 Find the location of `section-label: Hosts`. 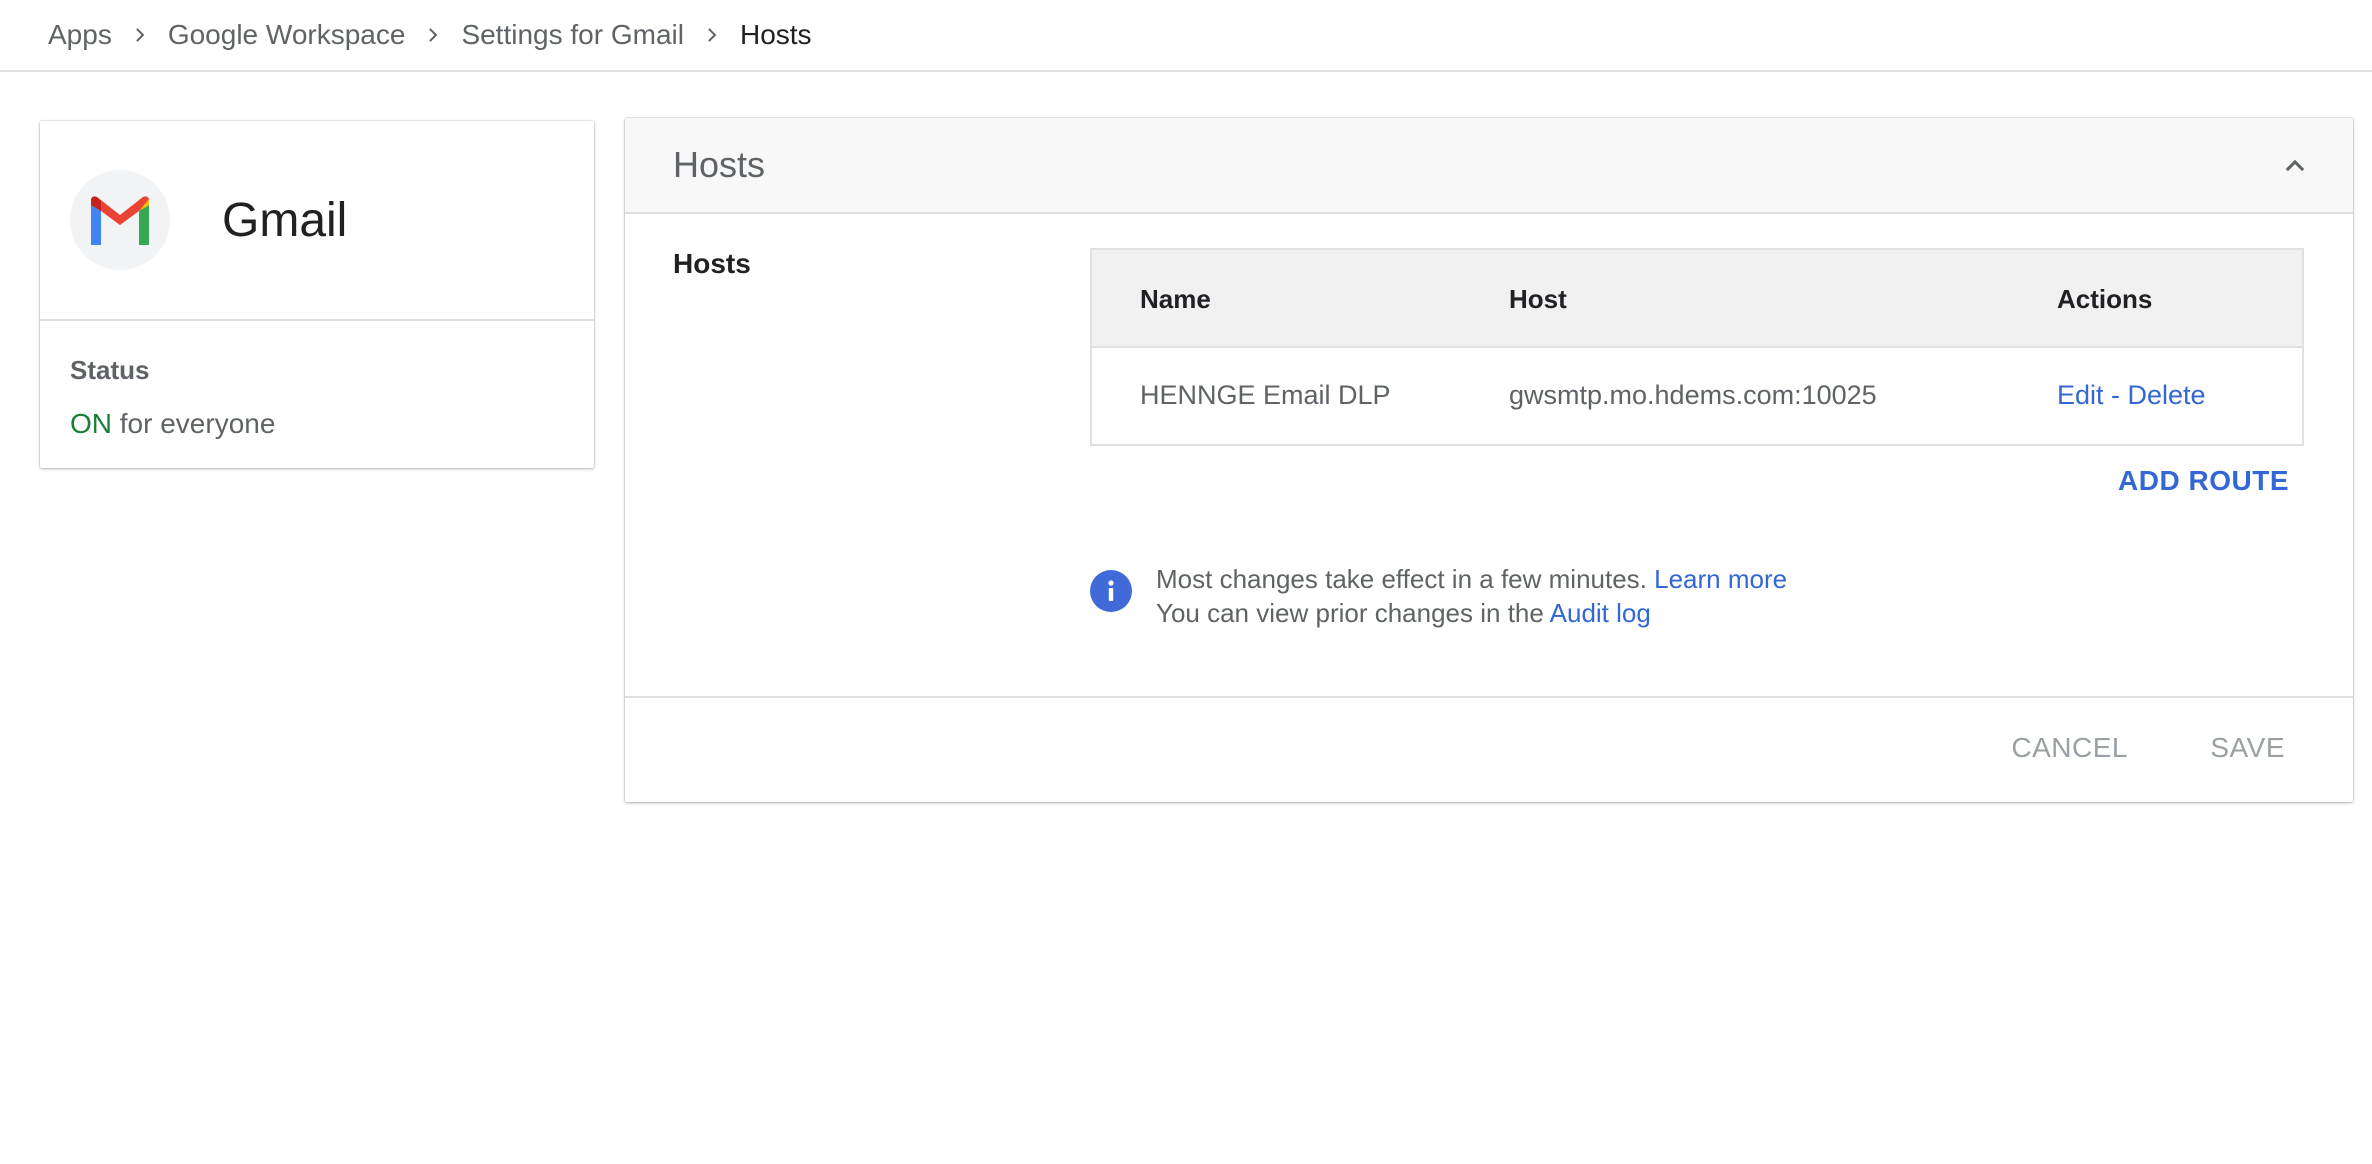

section-label: Hosts is located at coordinates (712, 263).